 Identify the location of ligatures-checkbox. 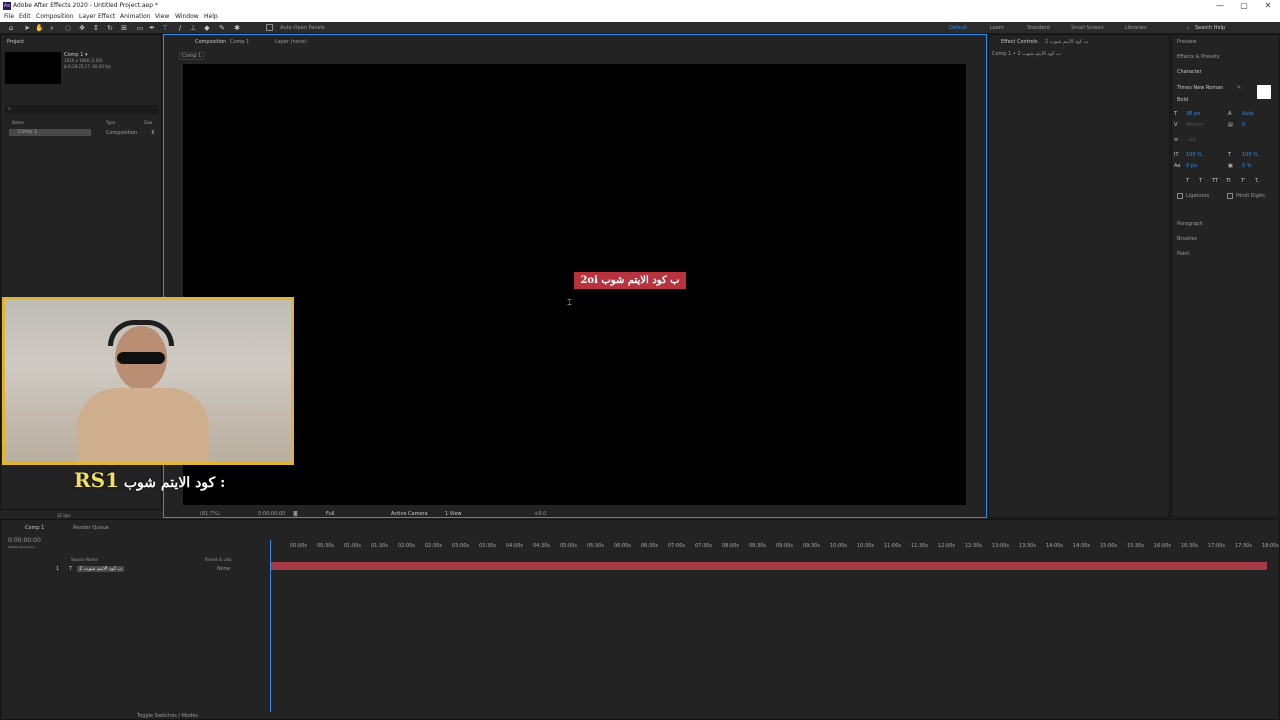
(1180, 196).